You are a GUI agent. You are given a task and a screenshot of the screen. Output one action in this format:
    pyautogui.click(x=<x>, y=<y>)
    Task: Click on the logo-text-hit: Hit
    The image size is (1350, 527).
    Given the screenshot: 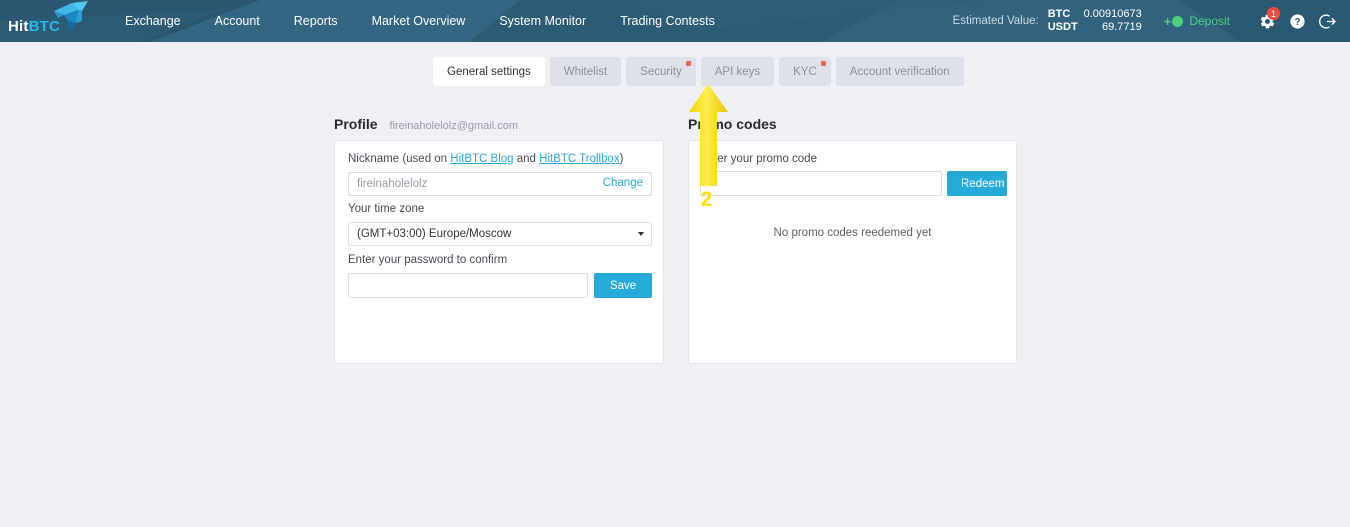 What is the action you would take?
    pyautogui.click(x=18, y=26)
    